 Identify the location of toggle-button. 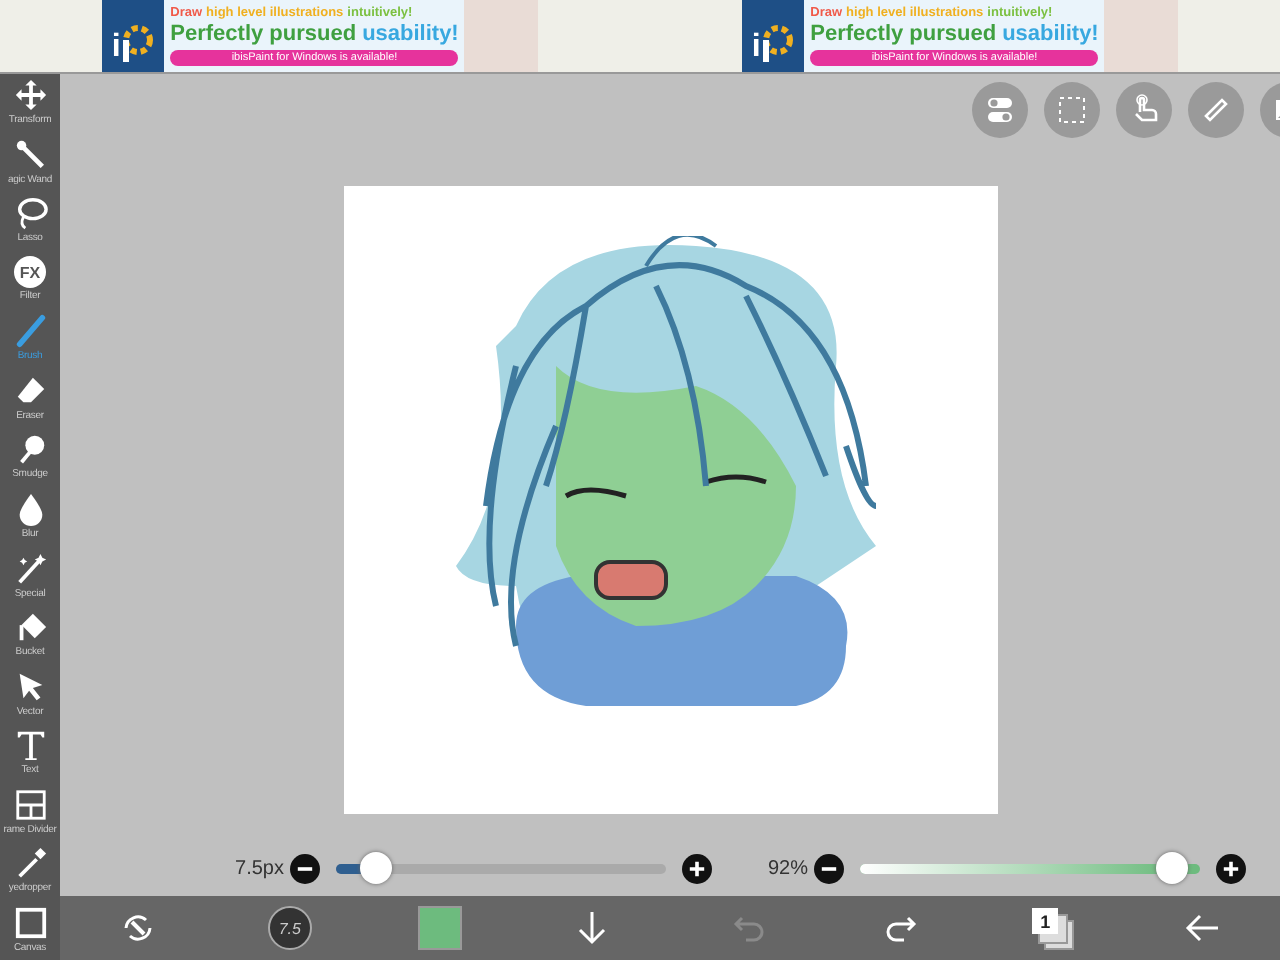
(1000, 110).